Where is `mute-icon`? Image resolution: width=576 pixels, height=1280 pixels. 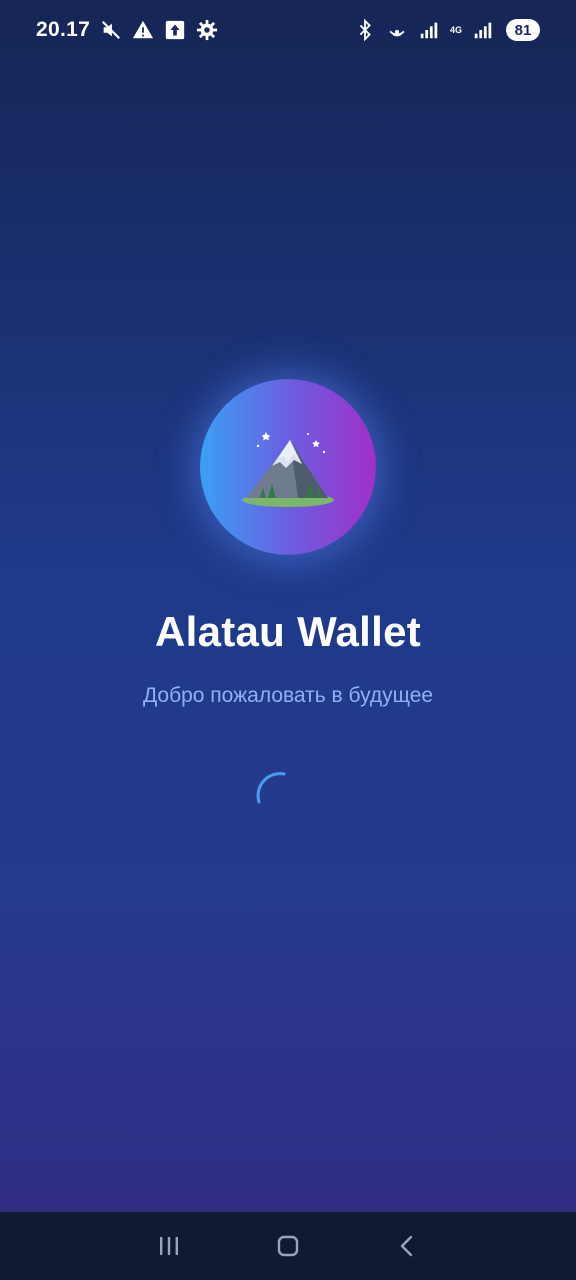
mute-icon is located at coordinates (111, 30).